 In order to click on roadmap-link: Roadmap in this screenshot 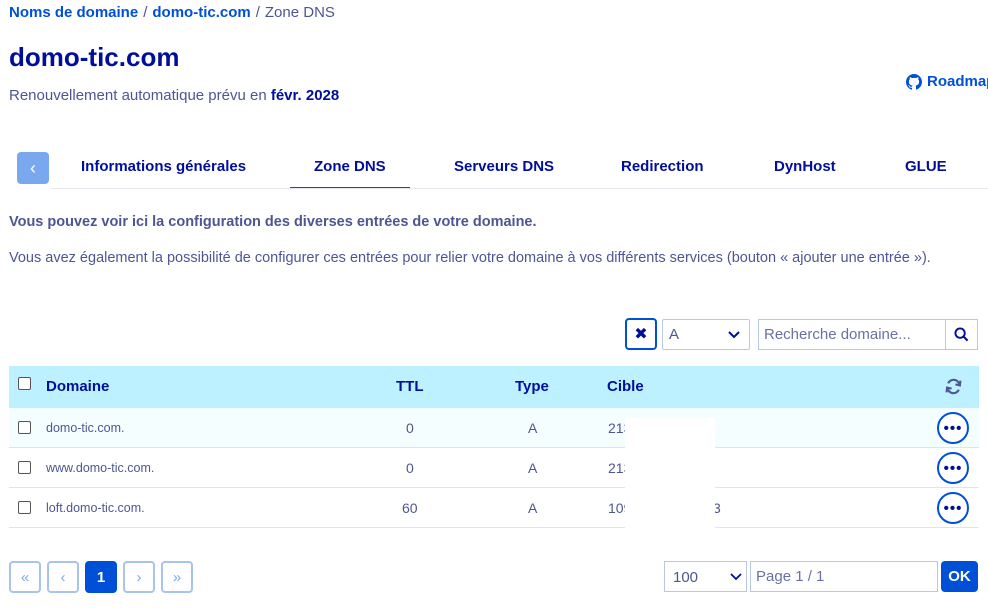, I will do `click(947, 81)`.